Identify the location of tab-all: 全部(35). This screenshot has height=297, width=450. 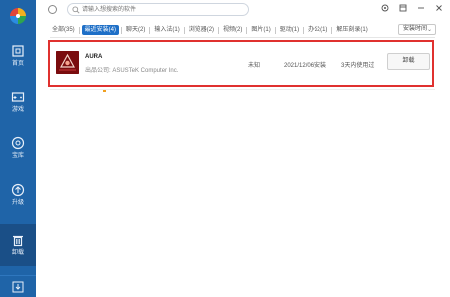
(63, 30).